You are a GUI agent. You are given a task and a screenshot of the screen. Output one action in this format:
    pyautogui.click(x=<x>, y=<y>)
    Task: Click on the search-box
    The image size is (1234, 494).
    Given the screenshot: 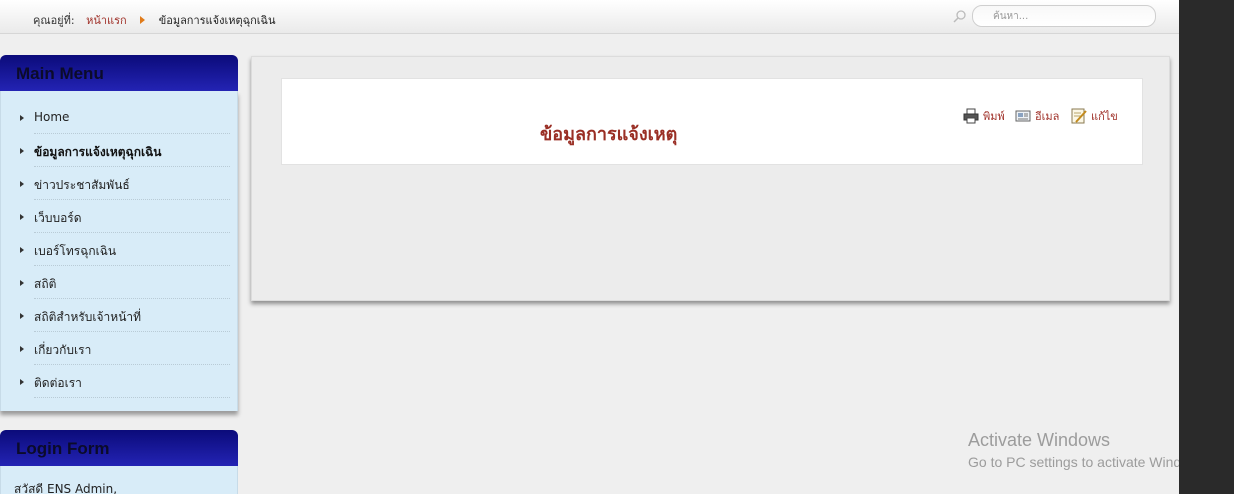 What is the action you would take?
    pyautogui.click(x=1064, y=16)
    